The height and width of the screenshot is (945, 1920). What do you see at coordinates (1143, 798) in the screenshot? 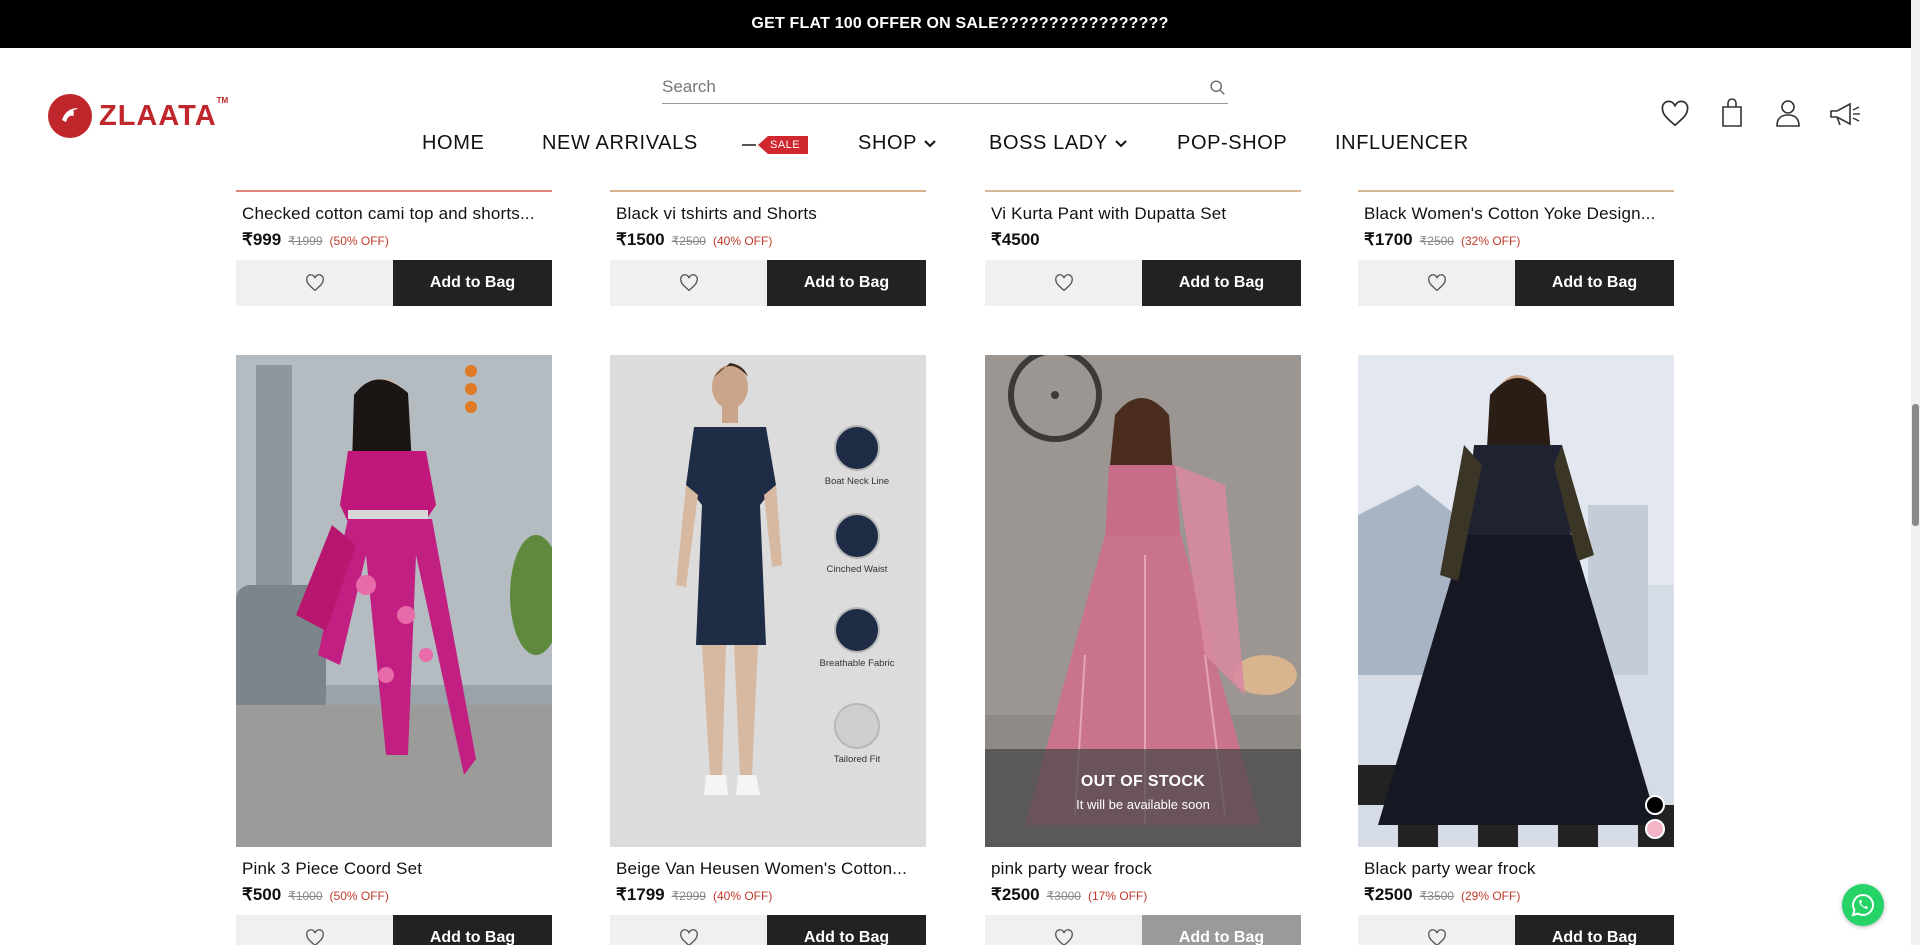
I see `out-of-stock-overlay: OUT OF STOCK It will be available soon` at bounding box center [1143, 798].